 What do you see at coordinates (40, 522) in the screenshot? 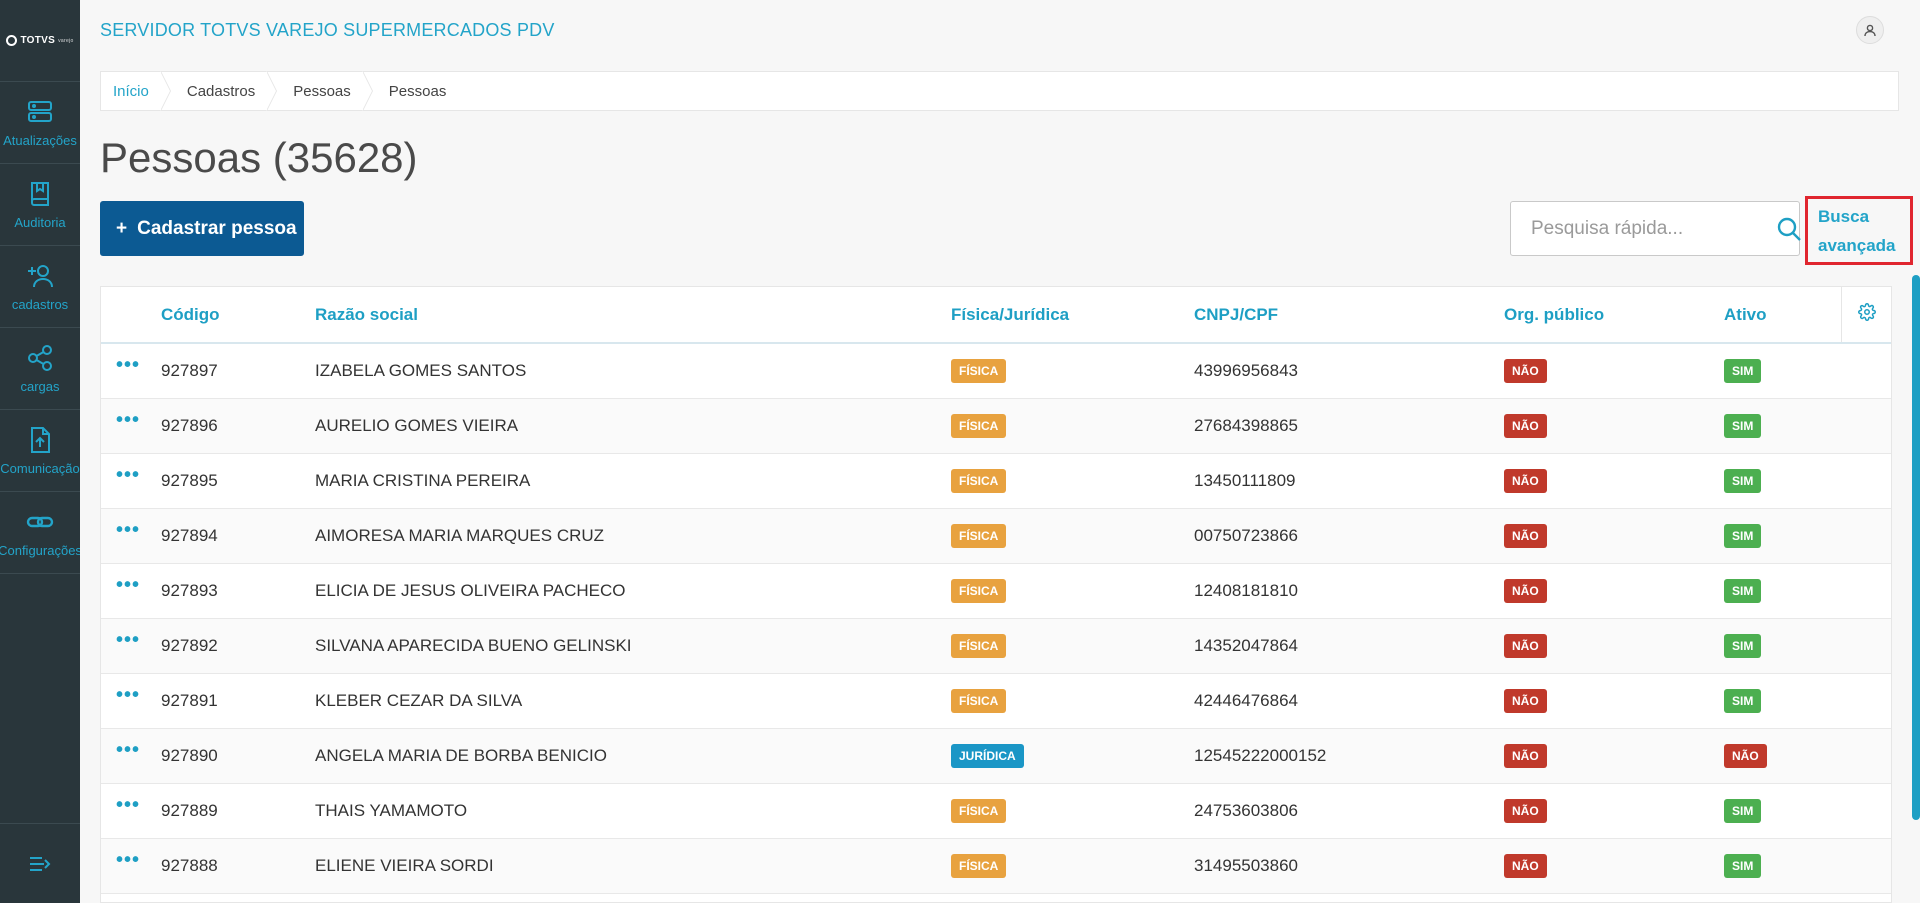
I see `link-icon` at bounding box center [40, 522].